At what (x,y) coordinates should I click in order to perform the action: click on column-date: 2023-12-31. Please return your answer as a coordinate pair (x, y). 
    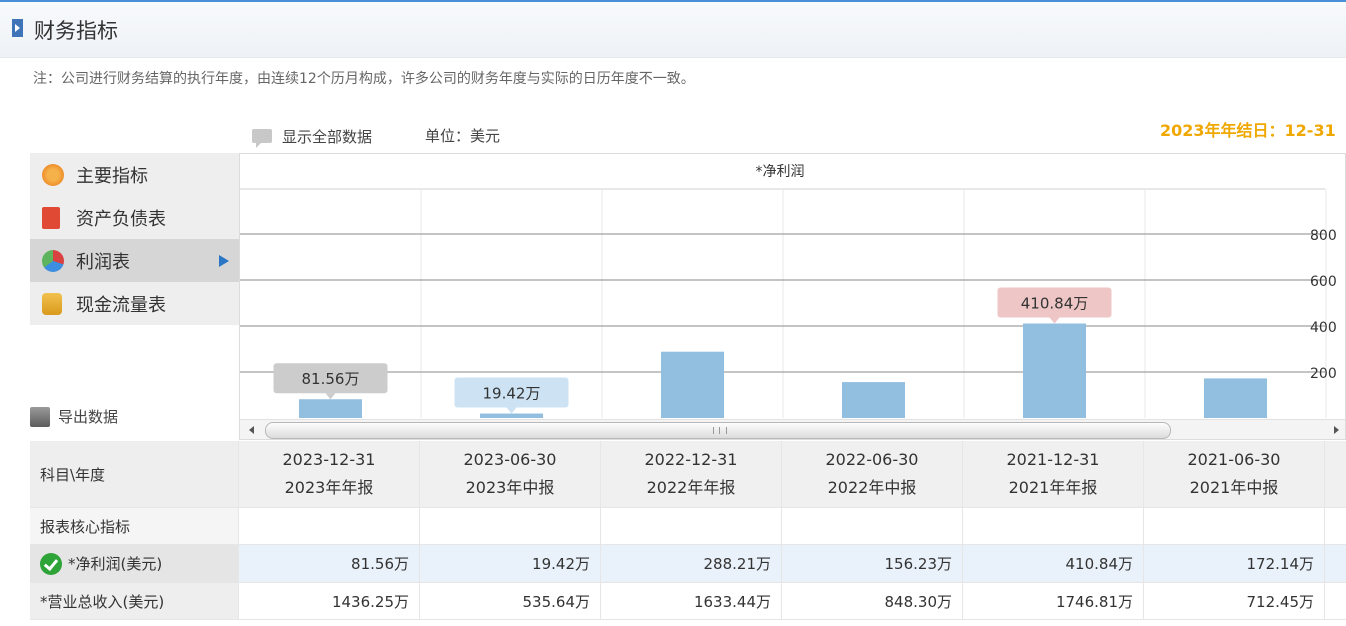
    Looking at the image, I should click on (329, 459).